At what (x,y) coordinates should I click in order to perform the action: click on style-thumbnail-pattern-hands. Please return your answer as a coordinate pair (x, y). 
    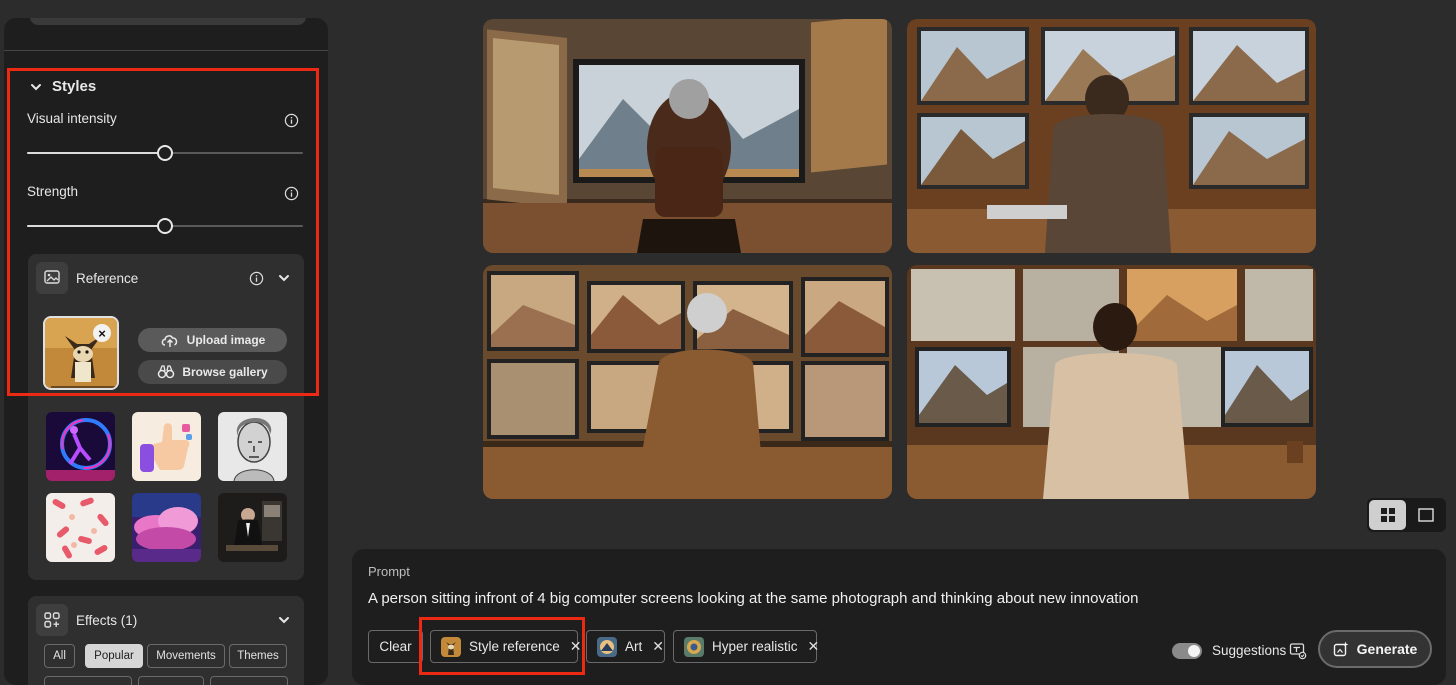
    Looking at the image, I should click on (80, 527).